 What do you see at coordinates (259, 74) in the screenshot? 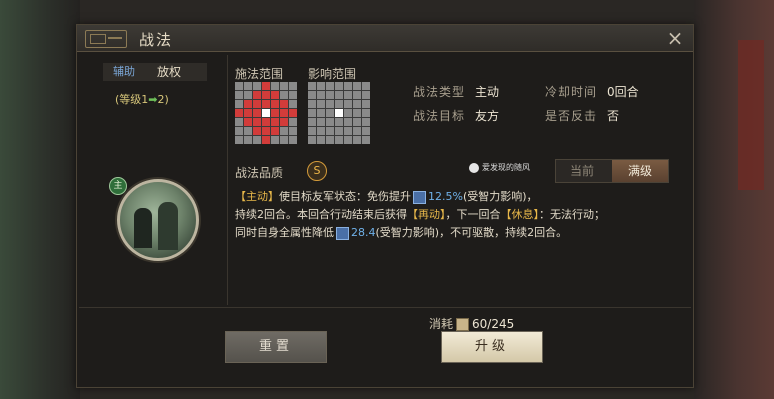
I see `cast-range-label: 施法范围` at bounding box center [259, 74].